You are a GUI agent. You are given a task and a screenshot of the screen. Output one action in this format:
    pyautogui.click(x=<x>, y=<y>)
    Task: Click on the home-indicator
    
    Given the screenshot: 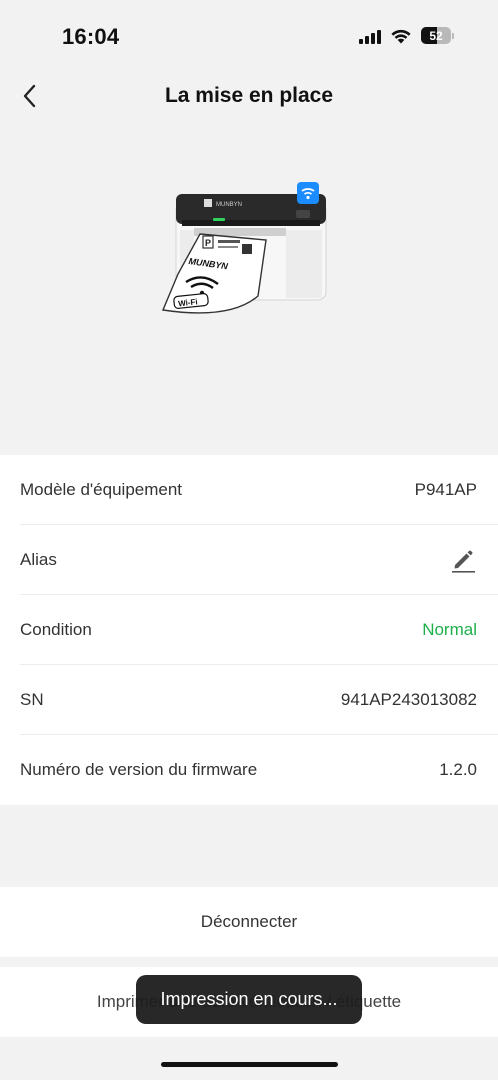 What is the action you would take?
    pyautogui.click(x=249, y=1064)
    